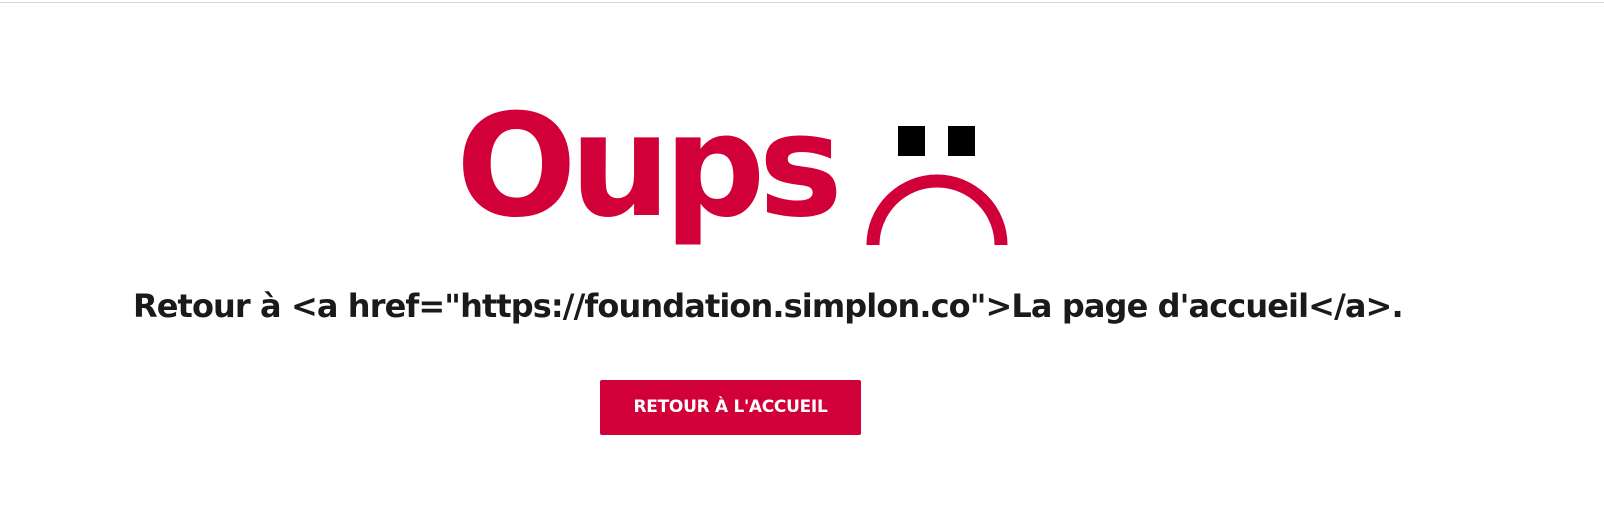 The image size is (1604, 505). Describe the element at coordinates (911, 141) in the screenshot. I see `left-eye` at that location.